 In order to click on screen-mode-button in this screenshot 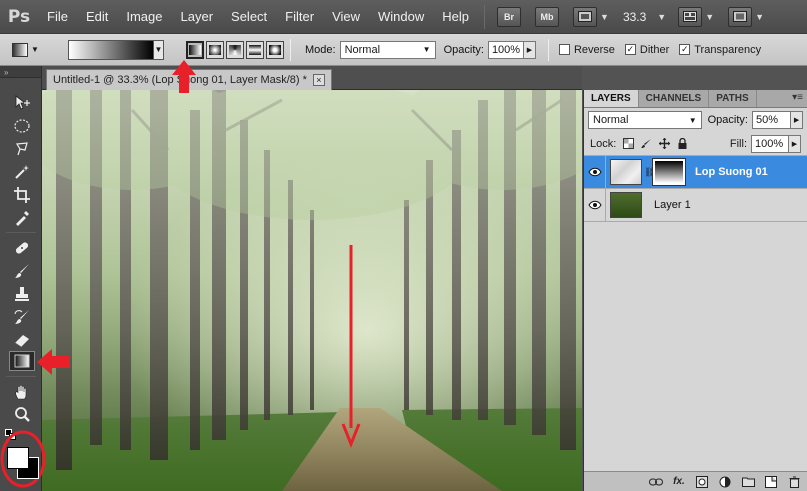, I will do `click(740, 16)`.